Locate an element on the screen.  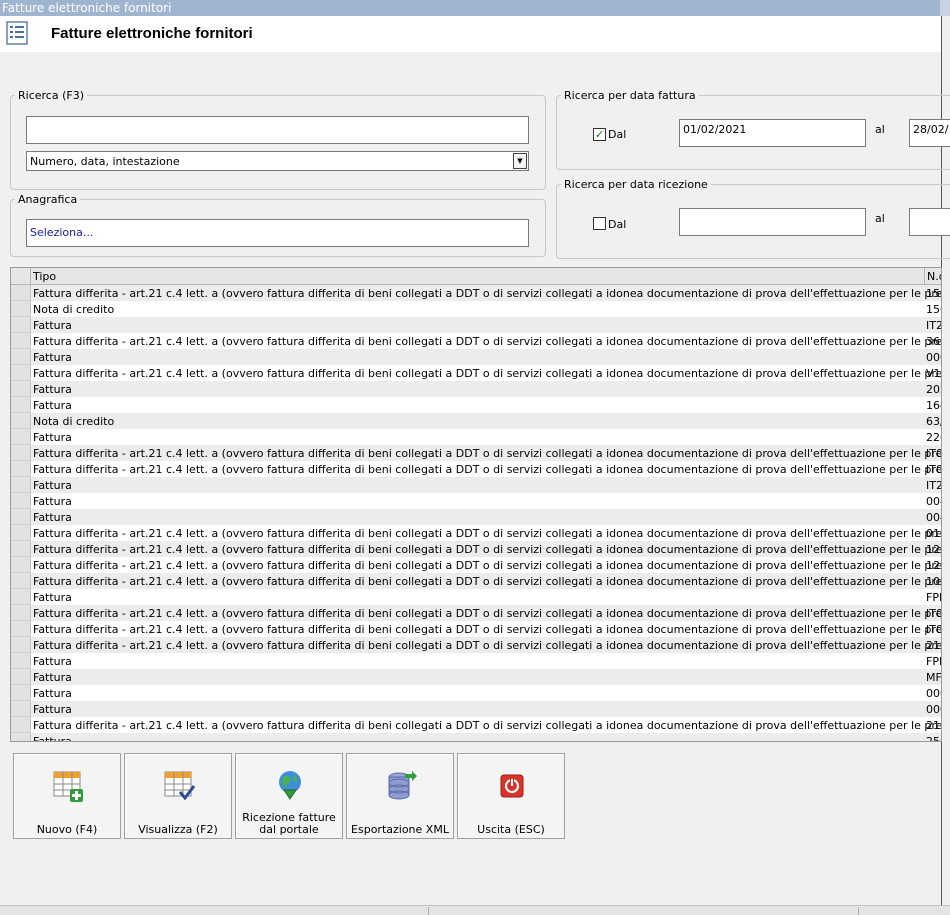
receipt-date-from-input is located at coordinates (772, 222).